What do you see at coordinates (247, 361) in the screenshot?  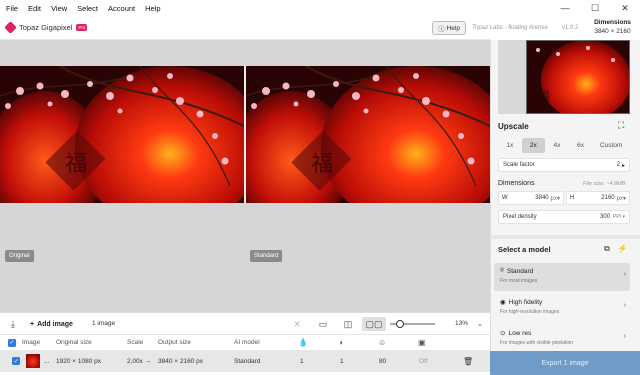 I see `ai-model-value: Standard` at bounding box center [247, 361].